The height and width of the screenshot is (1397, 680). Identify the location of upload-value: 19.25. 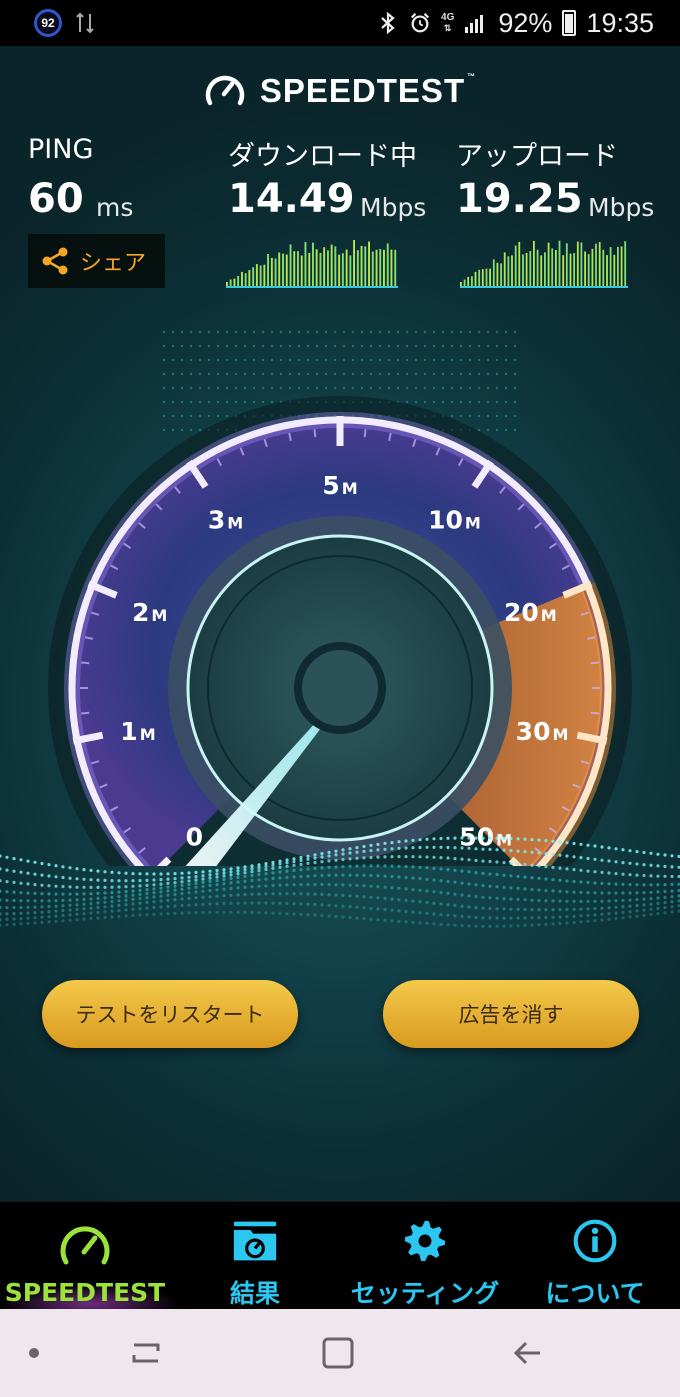
(519, 199).